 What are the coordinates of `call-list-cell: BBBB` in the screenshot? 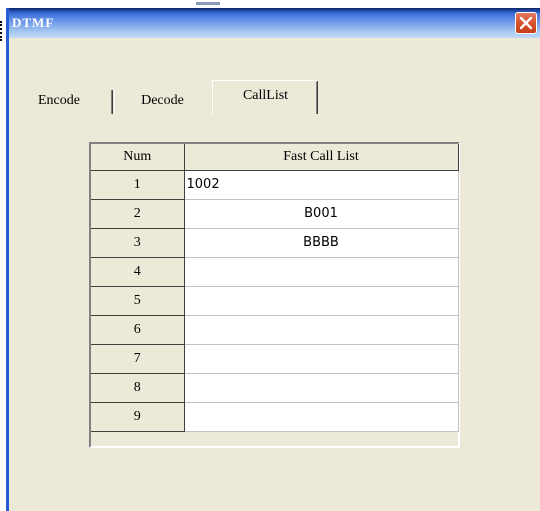 It's located at (321, 243).